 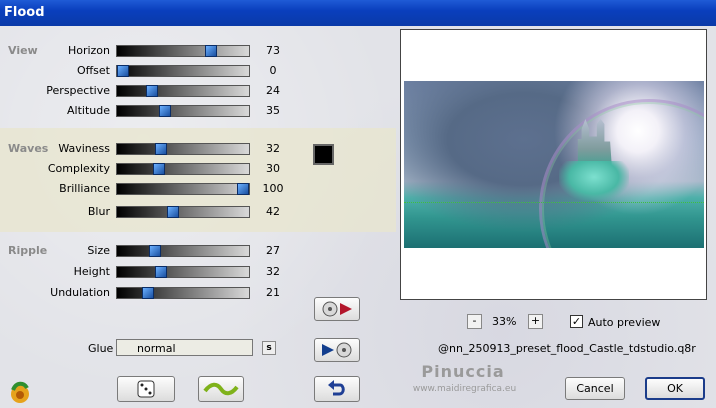 I want to click on param-label-blur: Blur, so click(x=98, y=211).